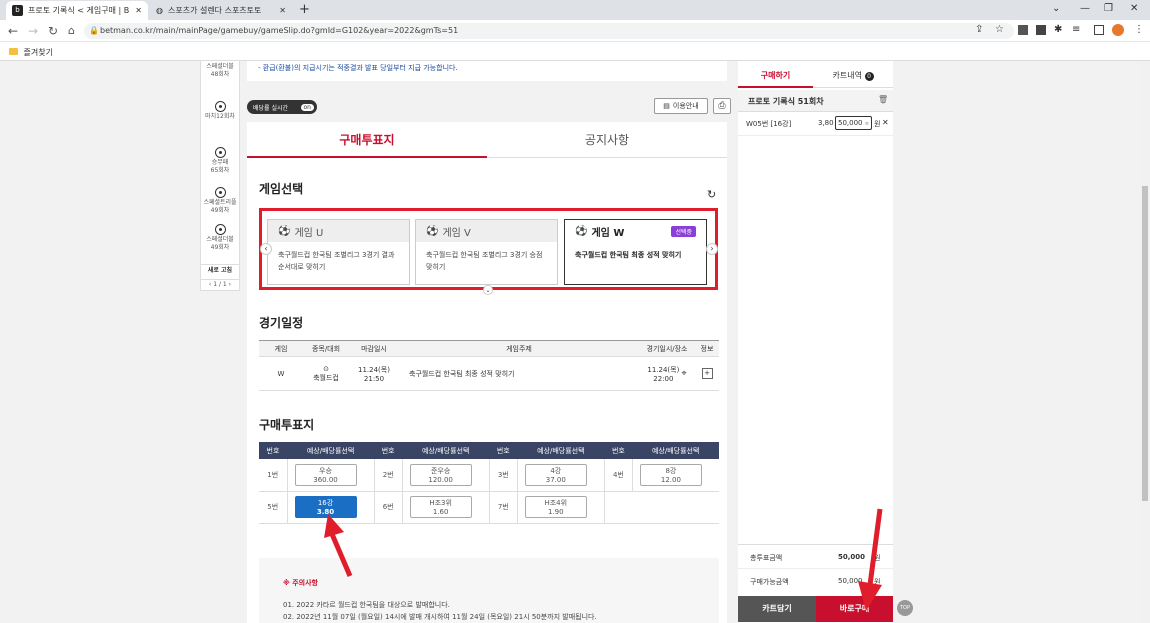 The width and height of the screenshot is (1150, 623). Describe the element at coordinates (722, 106) in the screenshot. I see `print-button: ⎙` at that location.